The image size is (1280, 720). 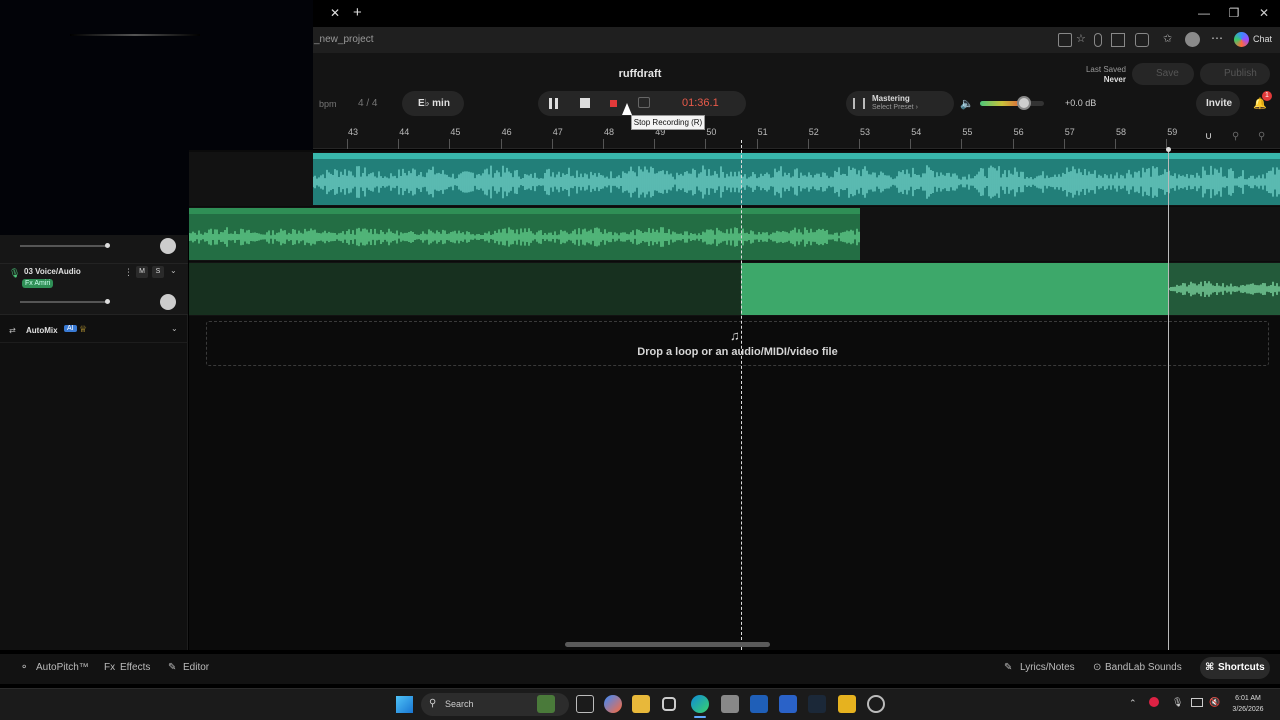 I want to click on close-tab-icon: ✕, so click(x=335, y=13).